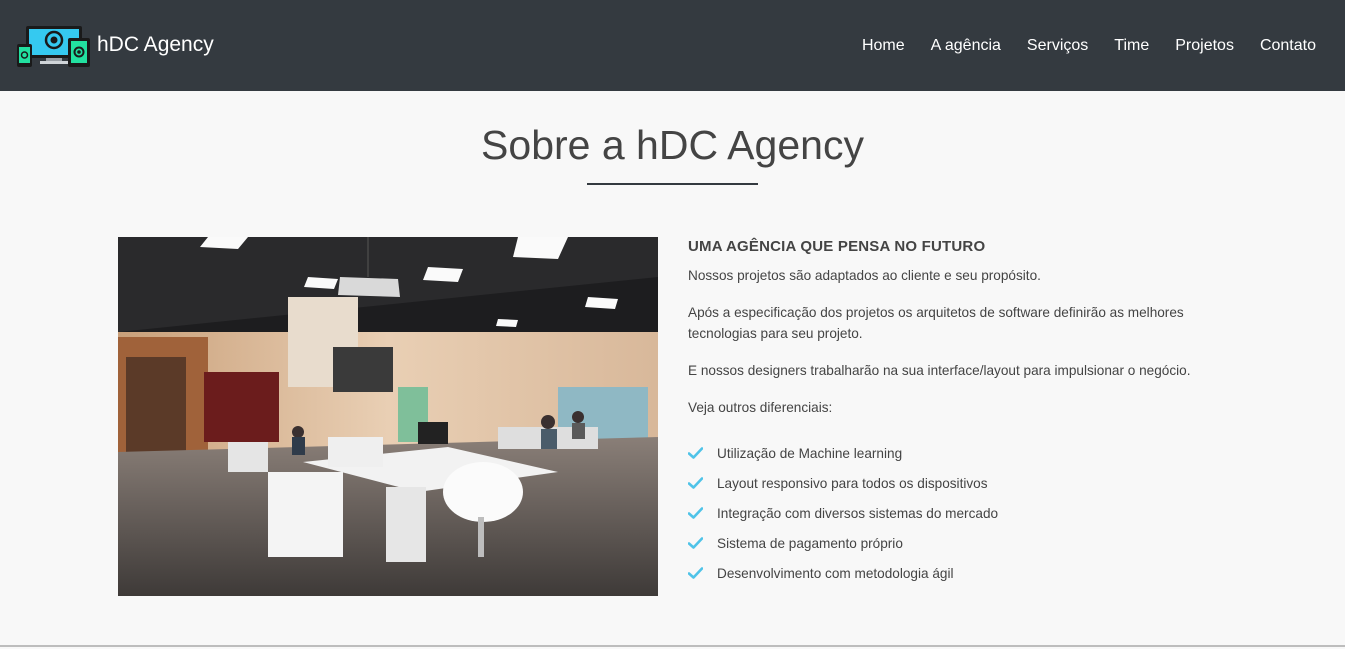 This screenshot has width=1345, height=649. Describe the element at coordinates (966, 46) in the screenshot. I see `nav-link-agencia: A agência` at that location.